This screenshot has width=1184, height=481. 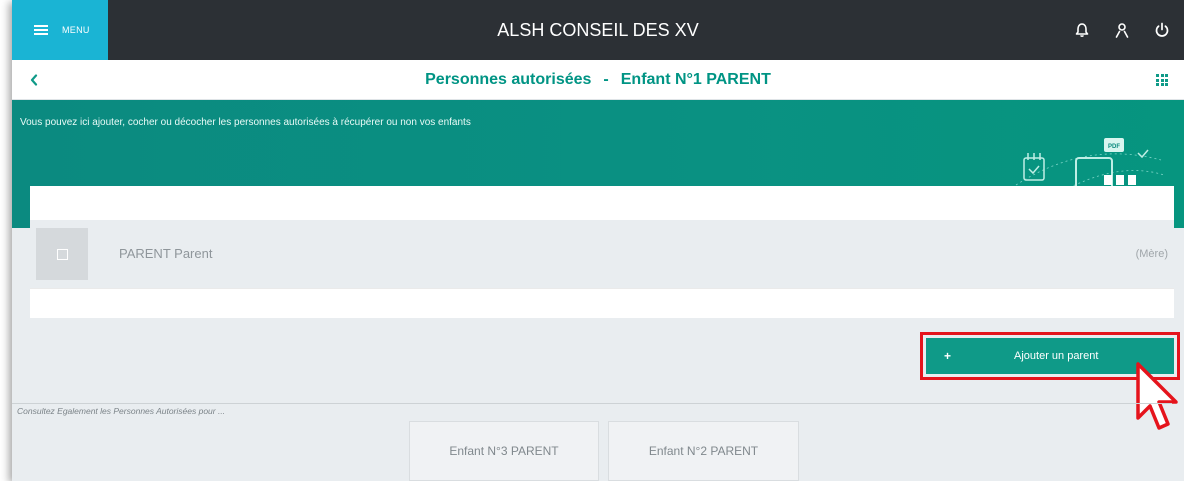 What do you see at coordinates (76, 30) in the screenshot?
I see `menu-label: MENU` at bounding box center [76, 30].